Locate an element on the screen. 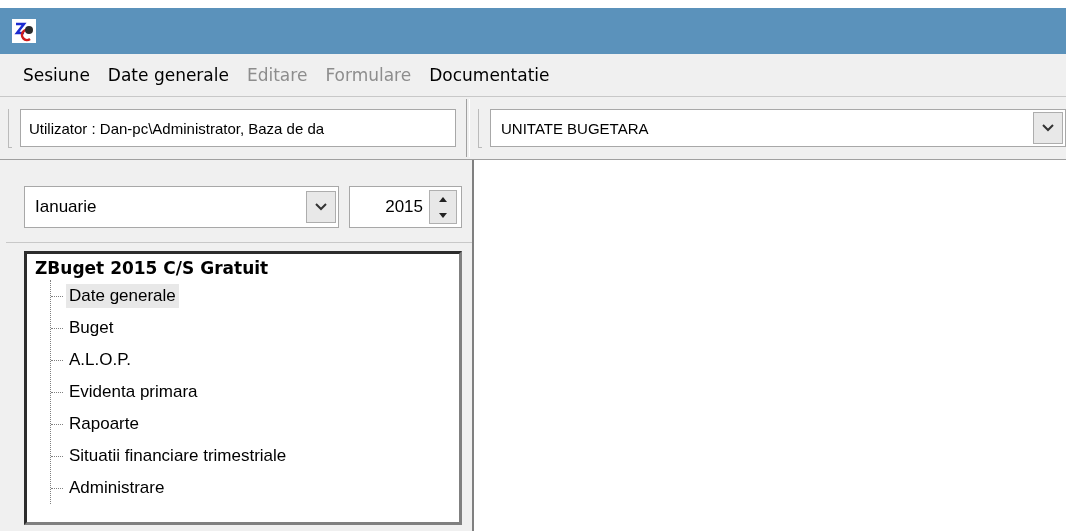 Image resolution: width=1066 pixels, height=531 pixels. menu-item: Documentatie is located at coordinates (489, 75).